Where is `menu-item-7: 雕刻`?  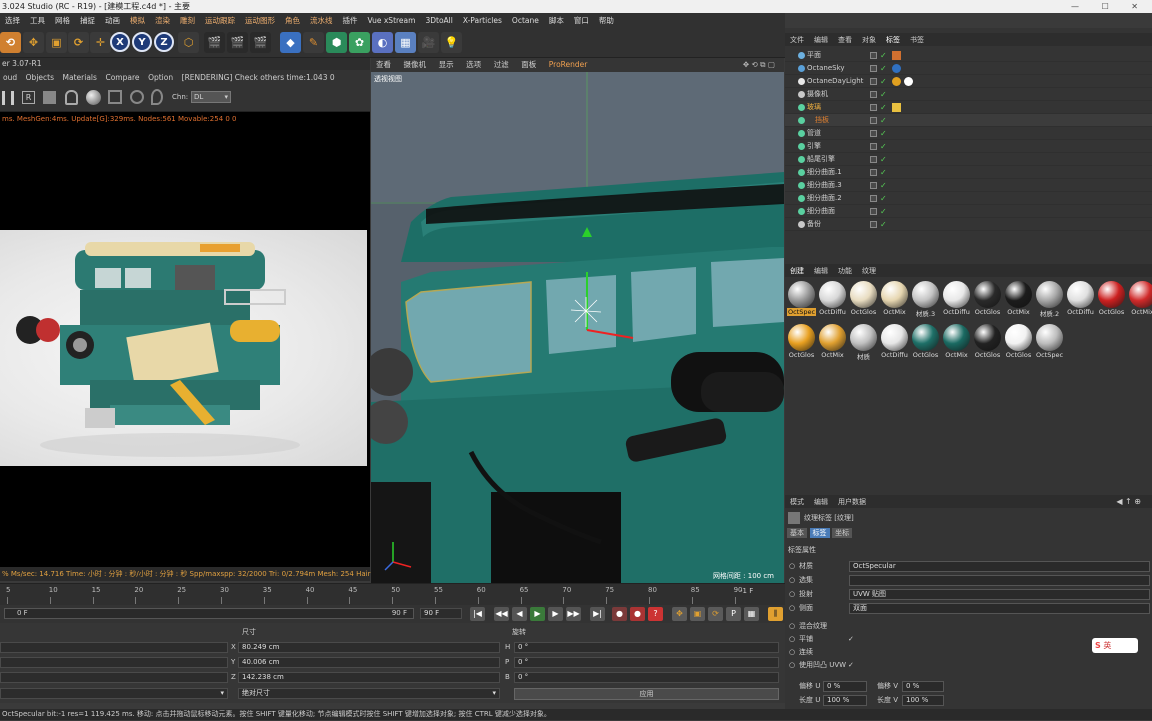
menu-item-7: 雕刻 is located at coordinates (187, 20).